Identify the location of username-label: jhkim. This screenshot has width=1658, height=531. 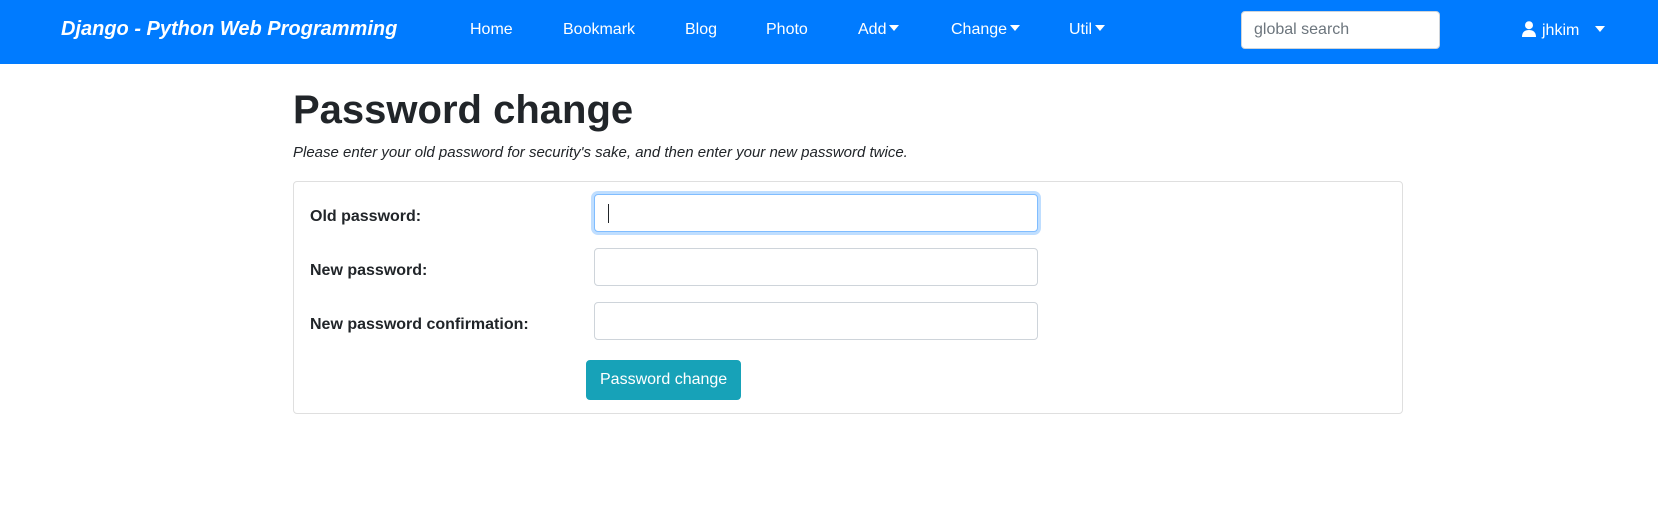
(1561, 30).